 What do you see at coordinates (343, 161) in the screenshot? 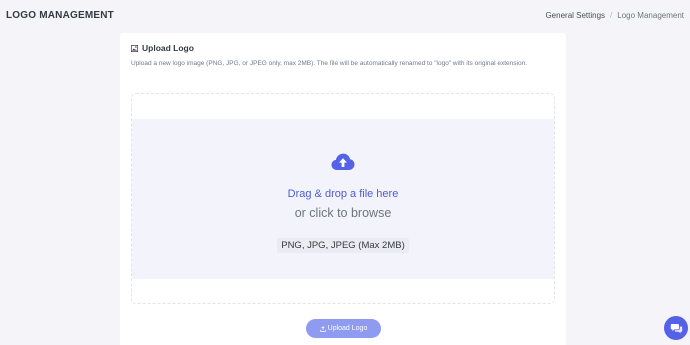
I see `cloud-upload-icon` at bounding box center [343, 161].